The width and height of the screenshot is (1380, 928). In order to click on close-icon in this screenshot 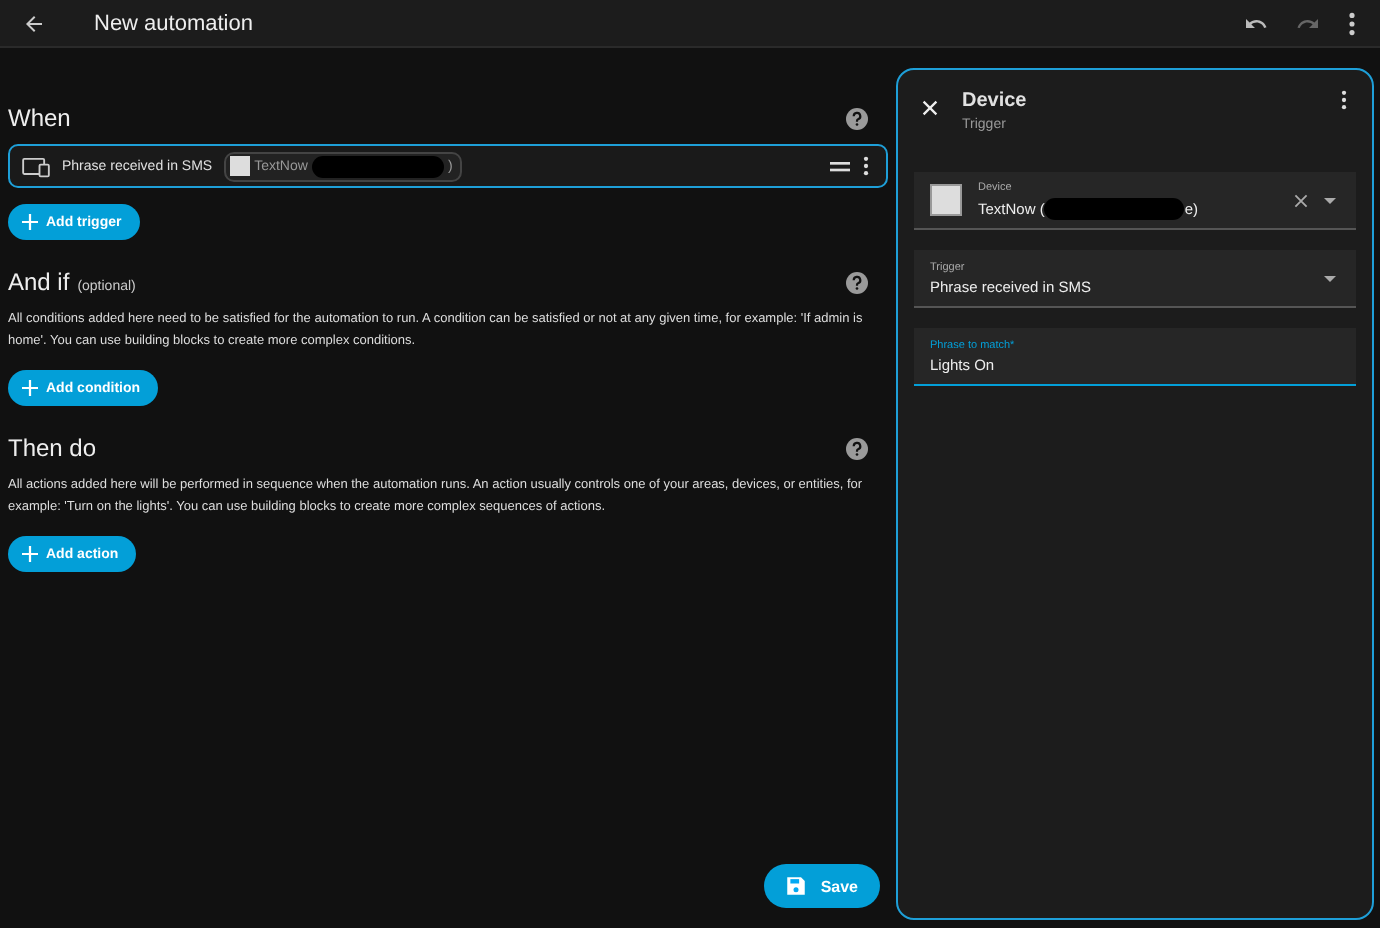, I will do `click(930, 108)`.